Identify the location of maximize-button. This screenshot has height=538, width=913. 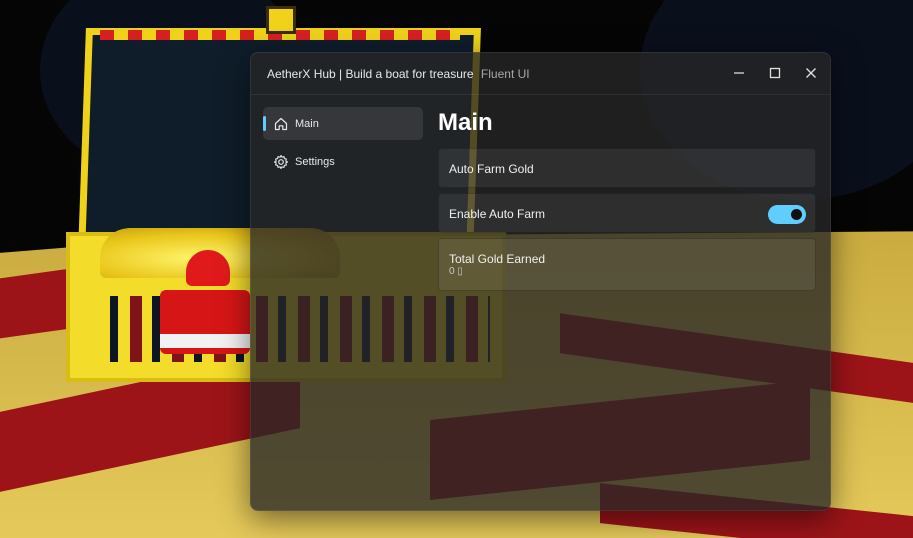
(775, 74).